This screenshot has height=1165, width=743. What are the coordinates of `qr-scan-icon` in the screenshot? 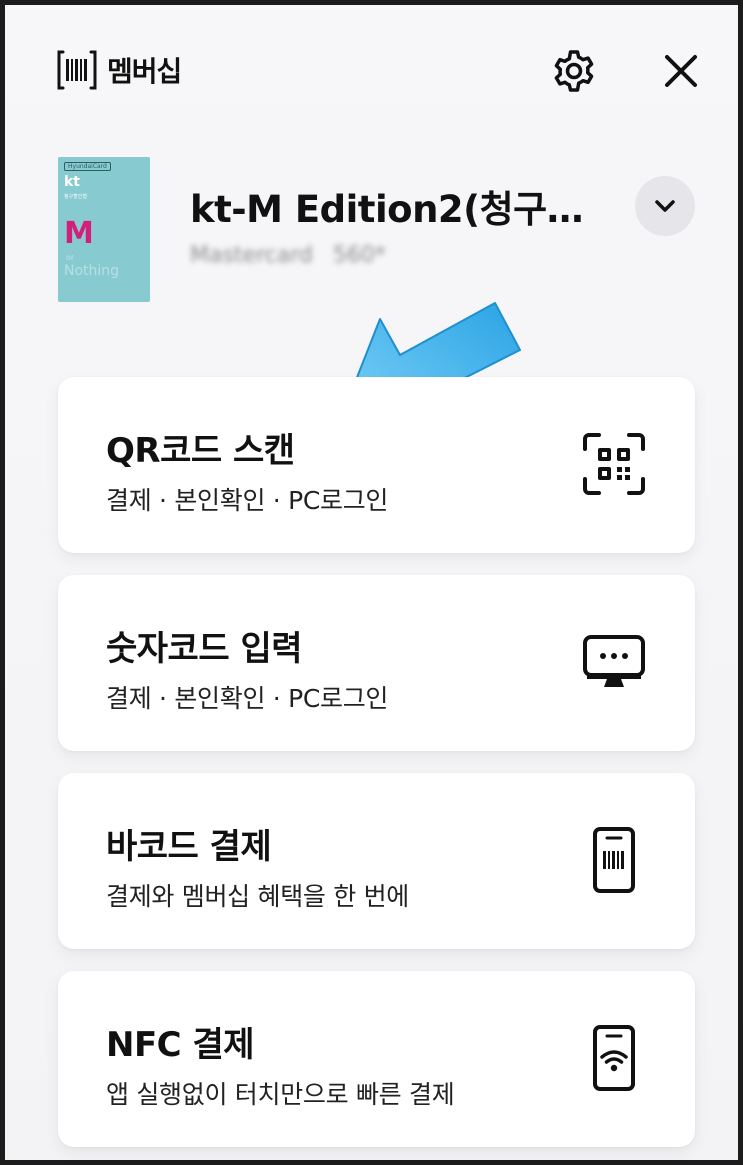 It's located at (614, 464).